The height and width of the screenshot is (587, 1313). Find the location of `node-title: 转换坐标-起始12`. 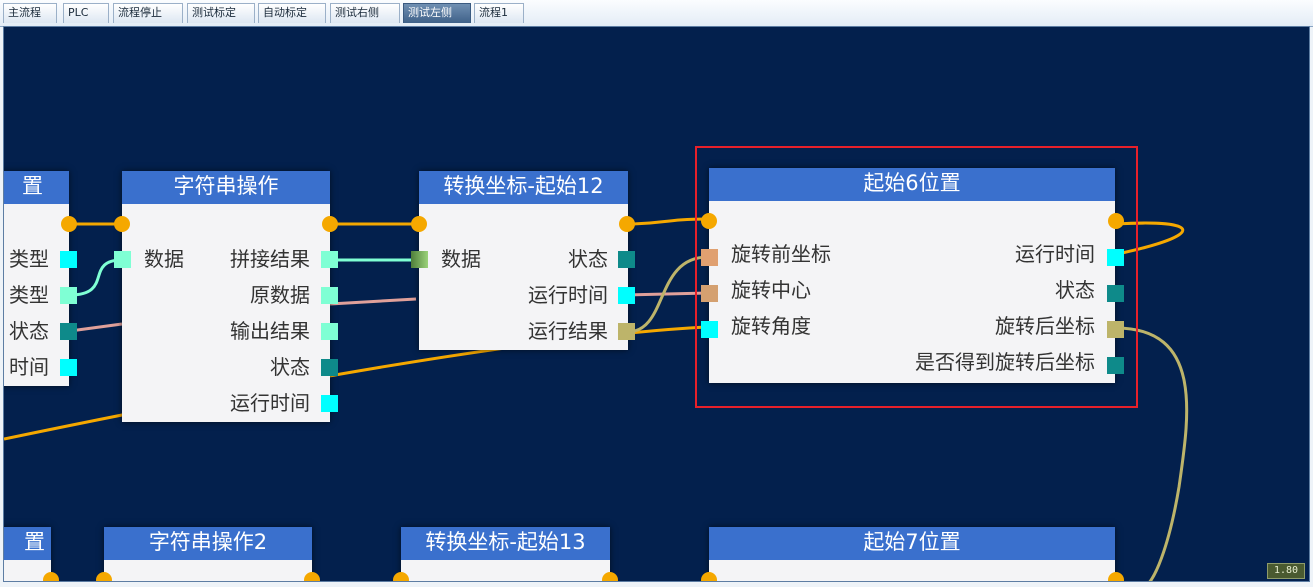

node-title: 转换坐标-起始12 is located at coordinates (523, 187).